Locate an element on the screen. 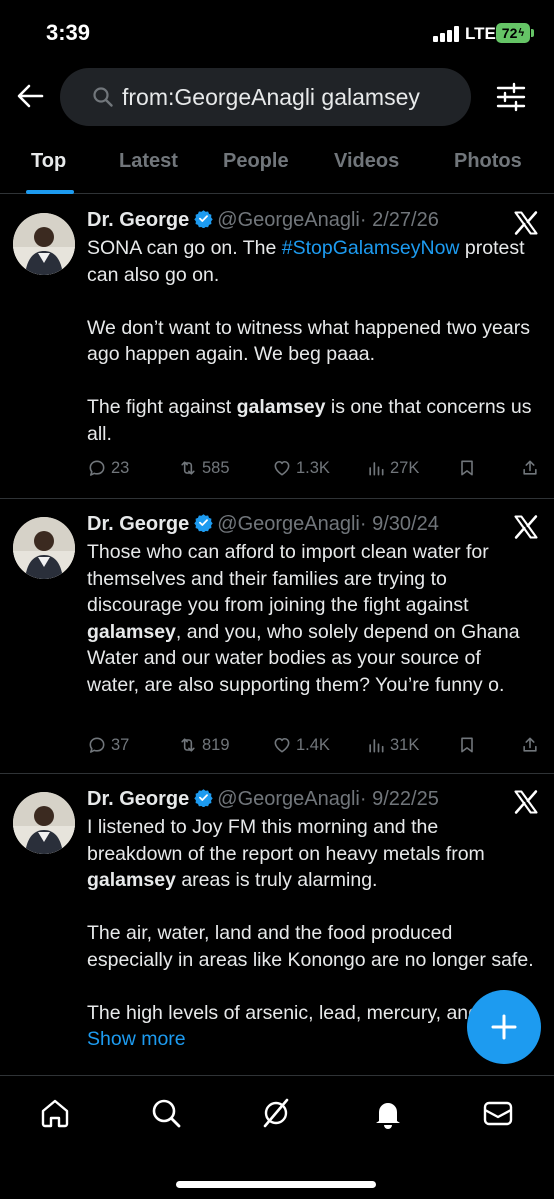 Image resolution: width=554 pixels, height=1199 pixels. tweet-actions: 37 819 1.4K 31K is located at coordinates (277, 748).